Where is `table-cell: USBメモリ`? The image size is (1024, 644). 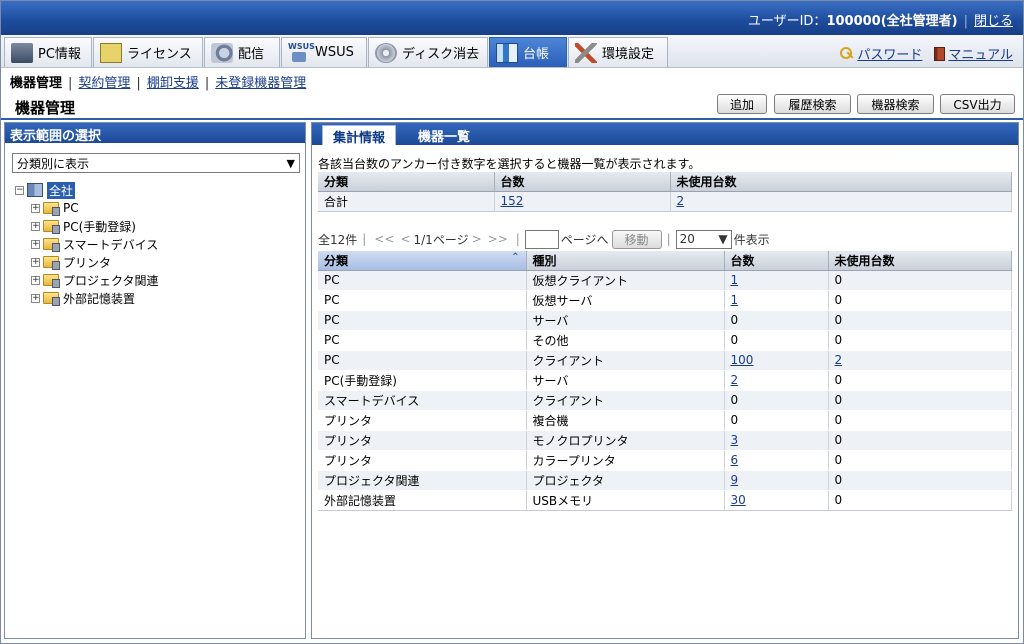 table-cell: USBメモリ is located at coordinates (625, 500).